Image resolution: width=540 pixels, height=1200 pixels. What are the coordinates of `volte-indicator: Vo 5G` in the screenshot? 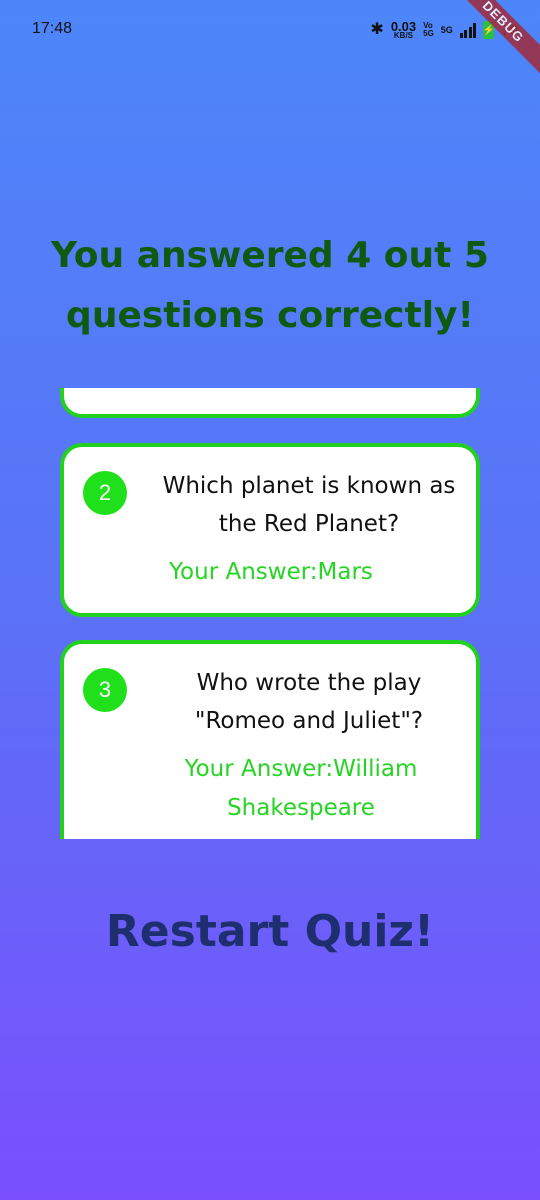 It's located at (428, 29).